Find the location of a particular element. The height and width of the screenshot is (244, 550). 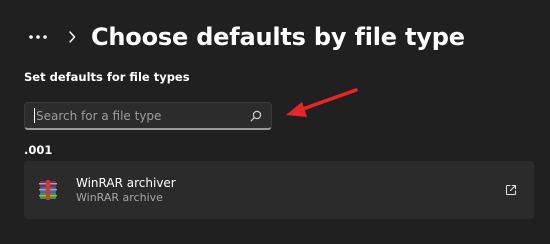

page-header: Choose defaults by file type is located at coordinates (245, 37).